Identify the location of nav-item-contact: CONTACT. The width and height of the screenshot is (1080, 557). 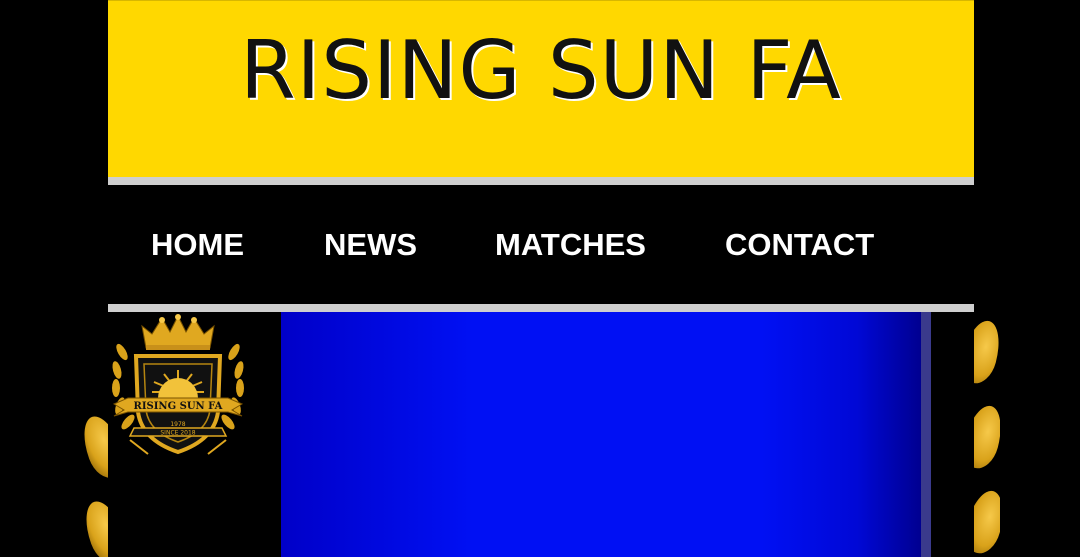
(799, 244).